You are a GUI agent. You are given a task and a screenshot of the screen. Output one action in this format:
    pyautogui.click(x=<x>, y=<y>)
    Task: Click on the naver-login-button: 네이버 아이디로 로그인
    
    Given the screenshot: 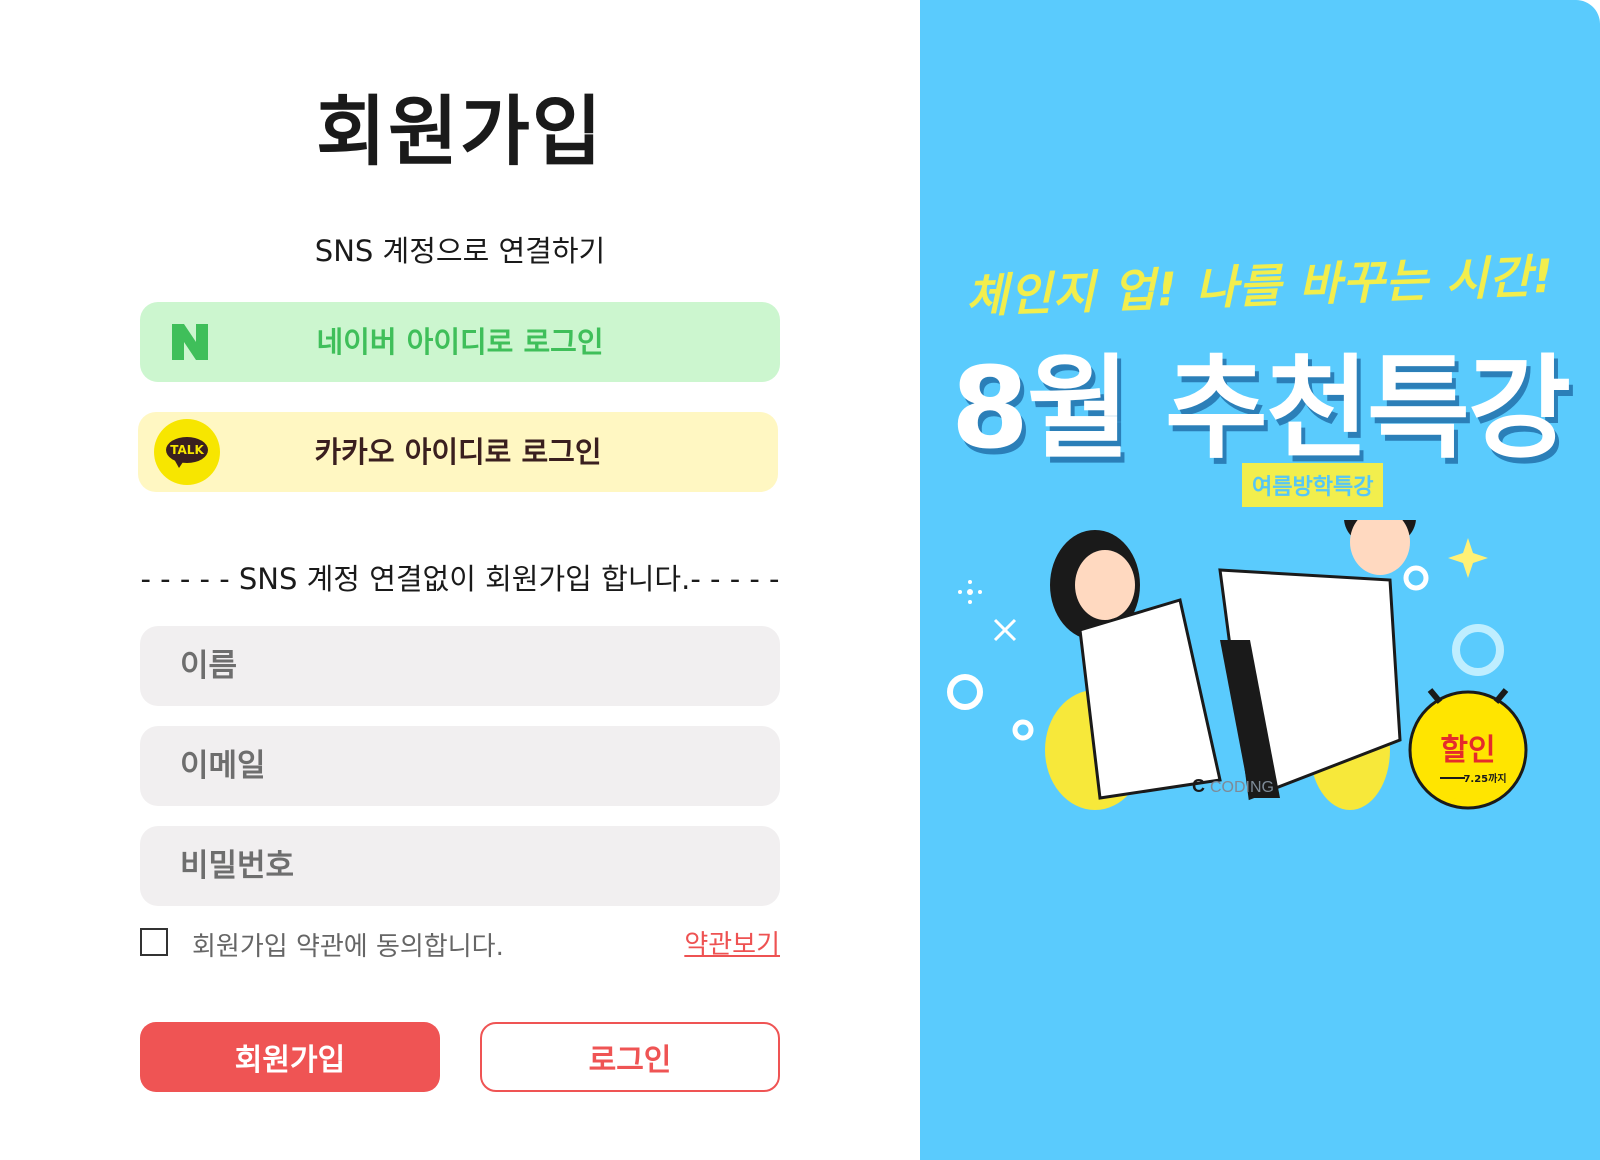 What is the action you would take?
    pyautogui.click(x=460, y=342)
    